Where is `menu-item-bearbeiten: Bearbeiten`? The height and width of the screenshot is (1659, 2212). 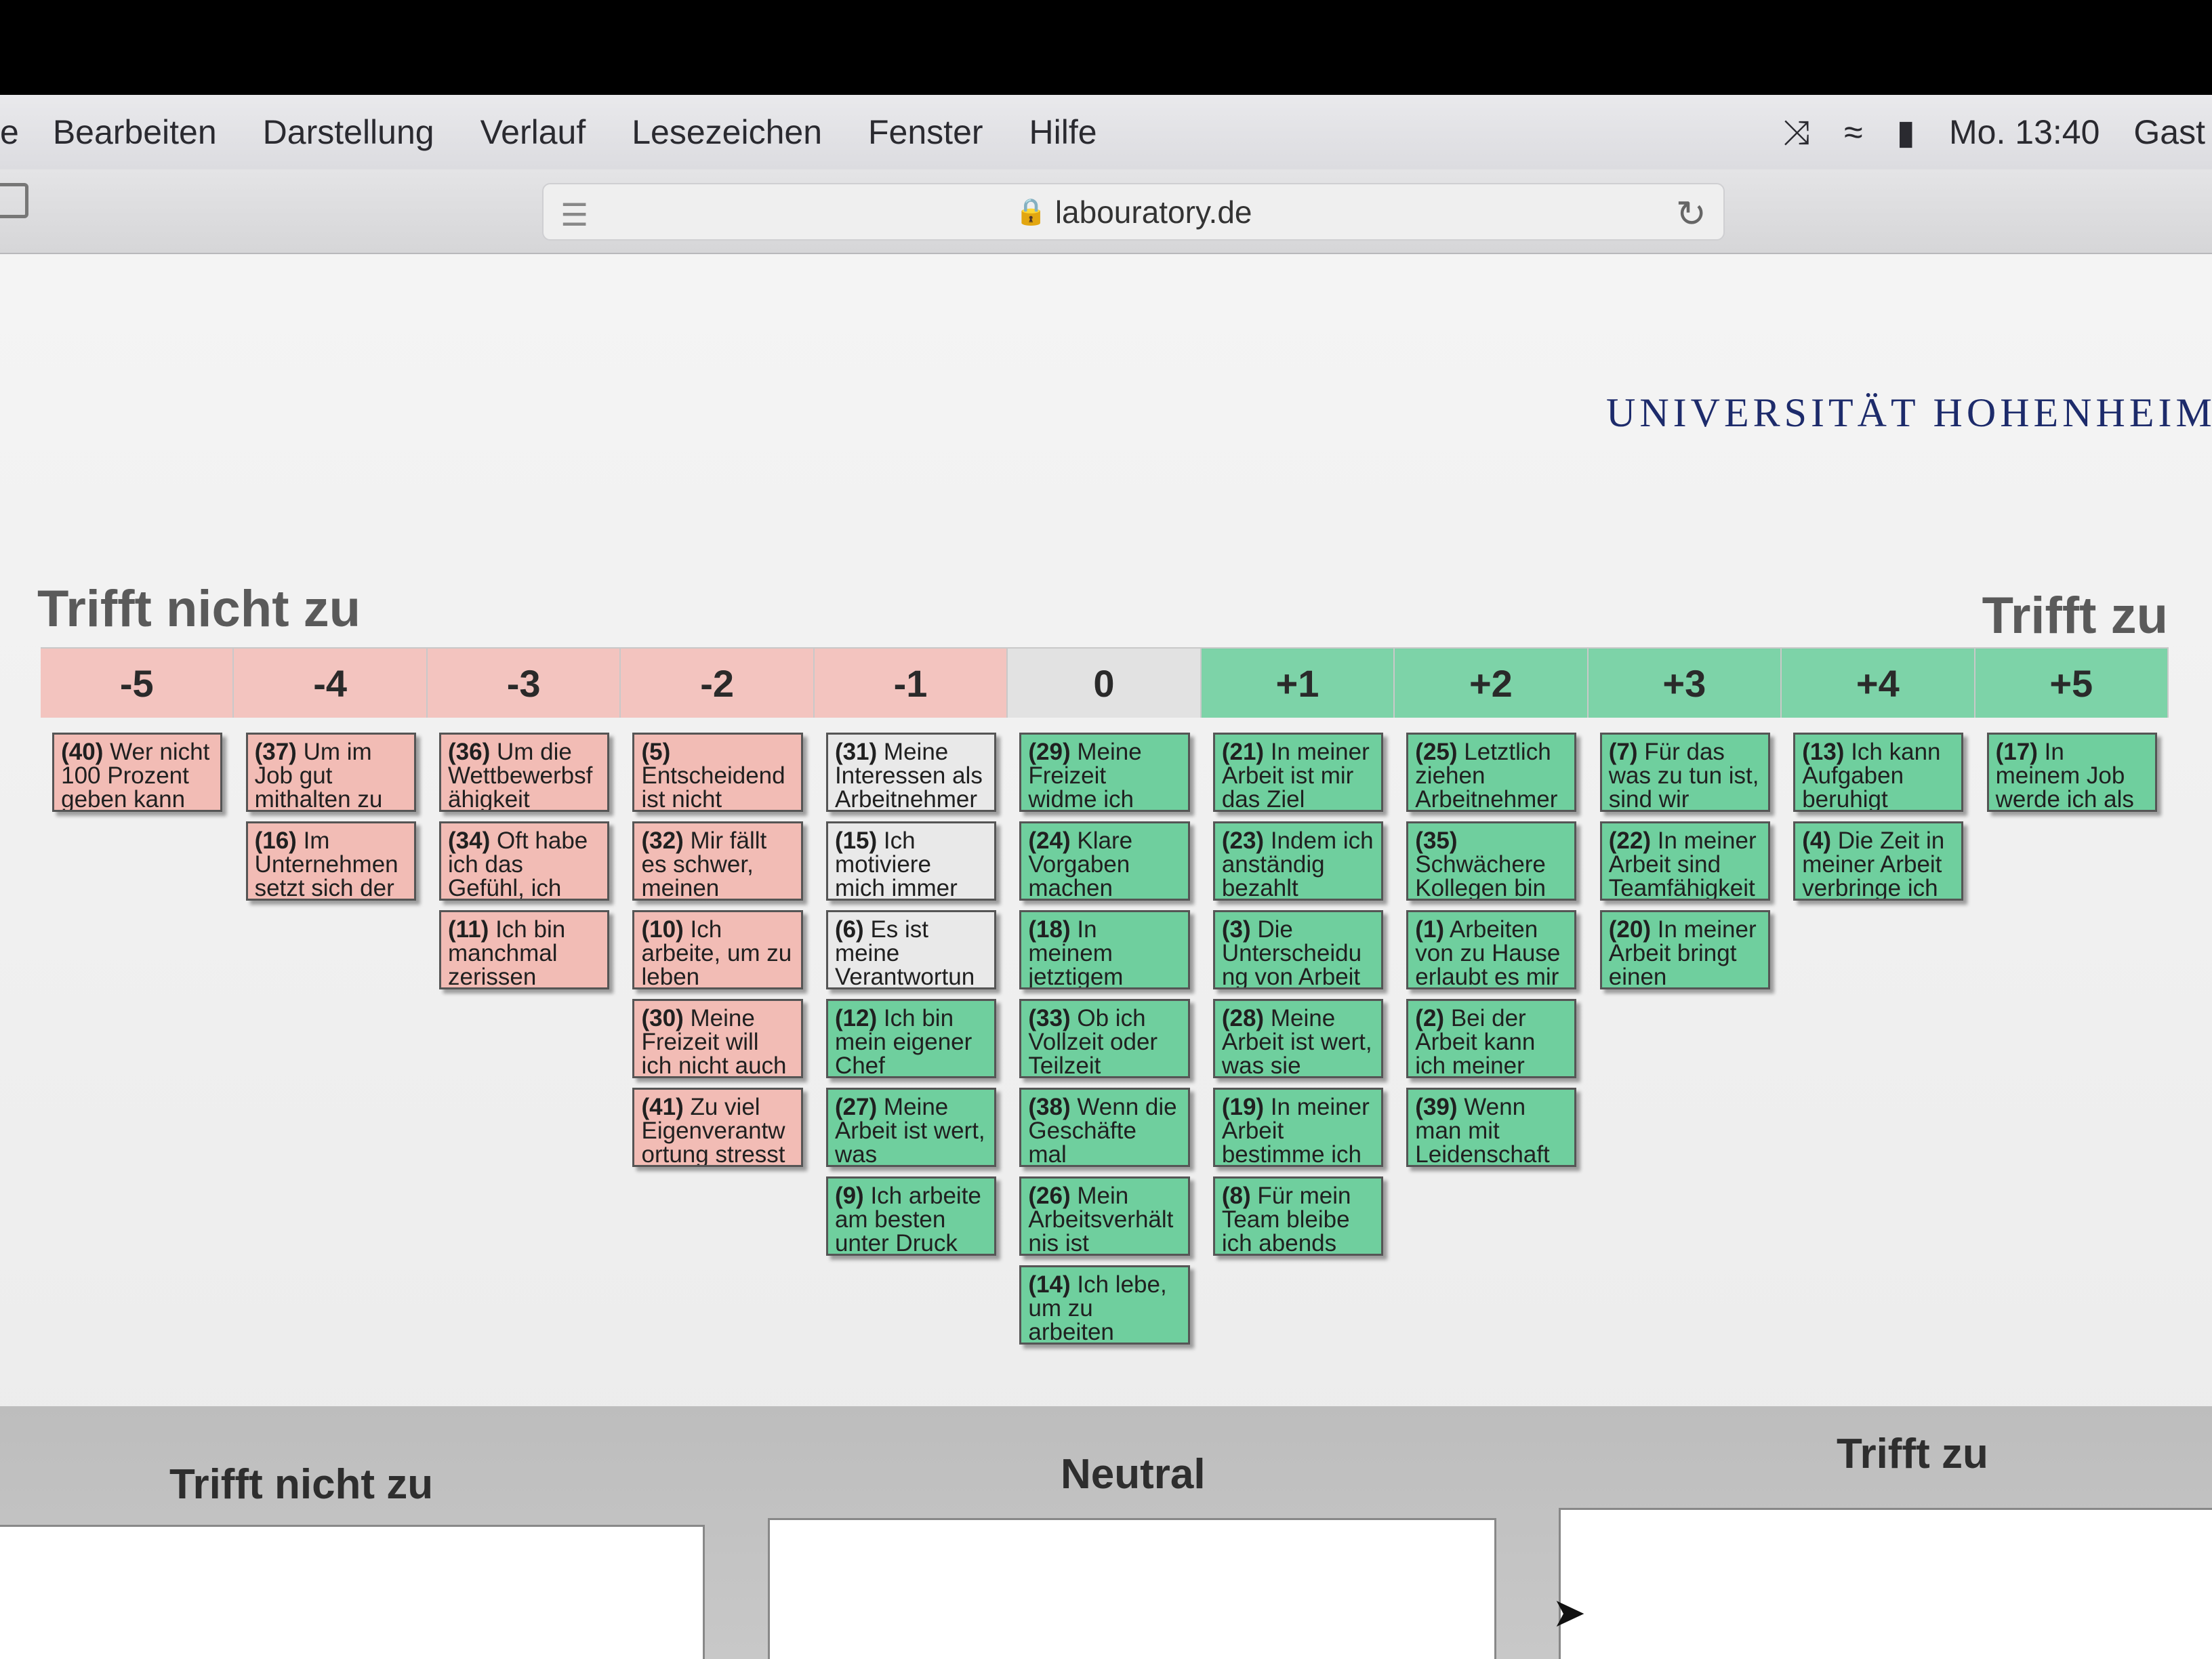 menu-item-bearbeiten: Bearbeiten is located at coordinates (135, 132).